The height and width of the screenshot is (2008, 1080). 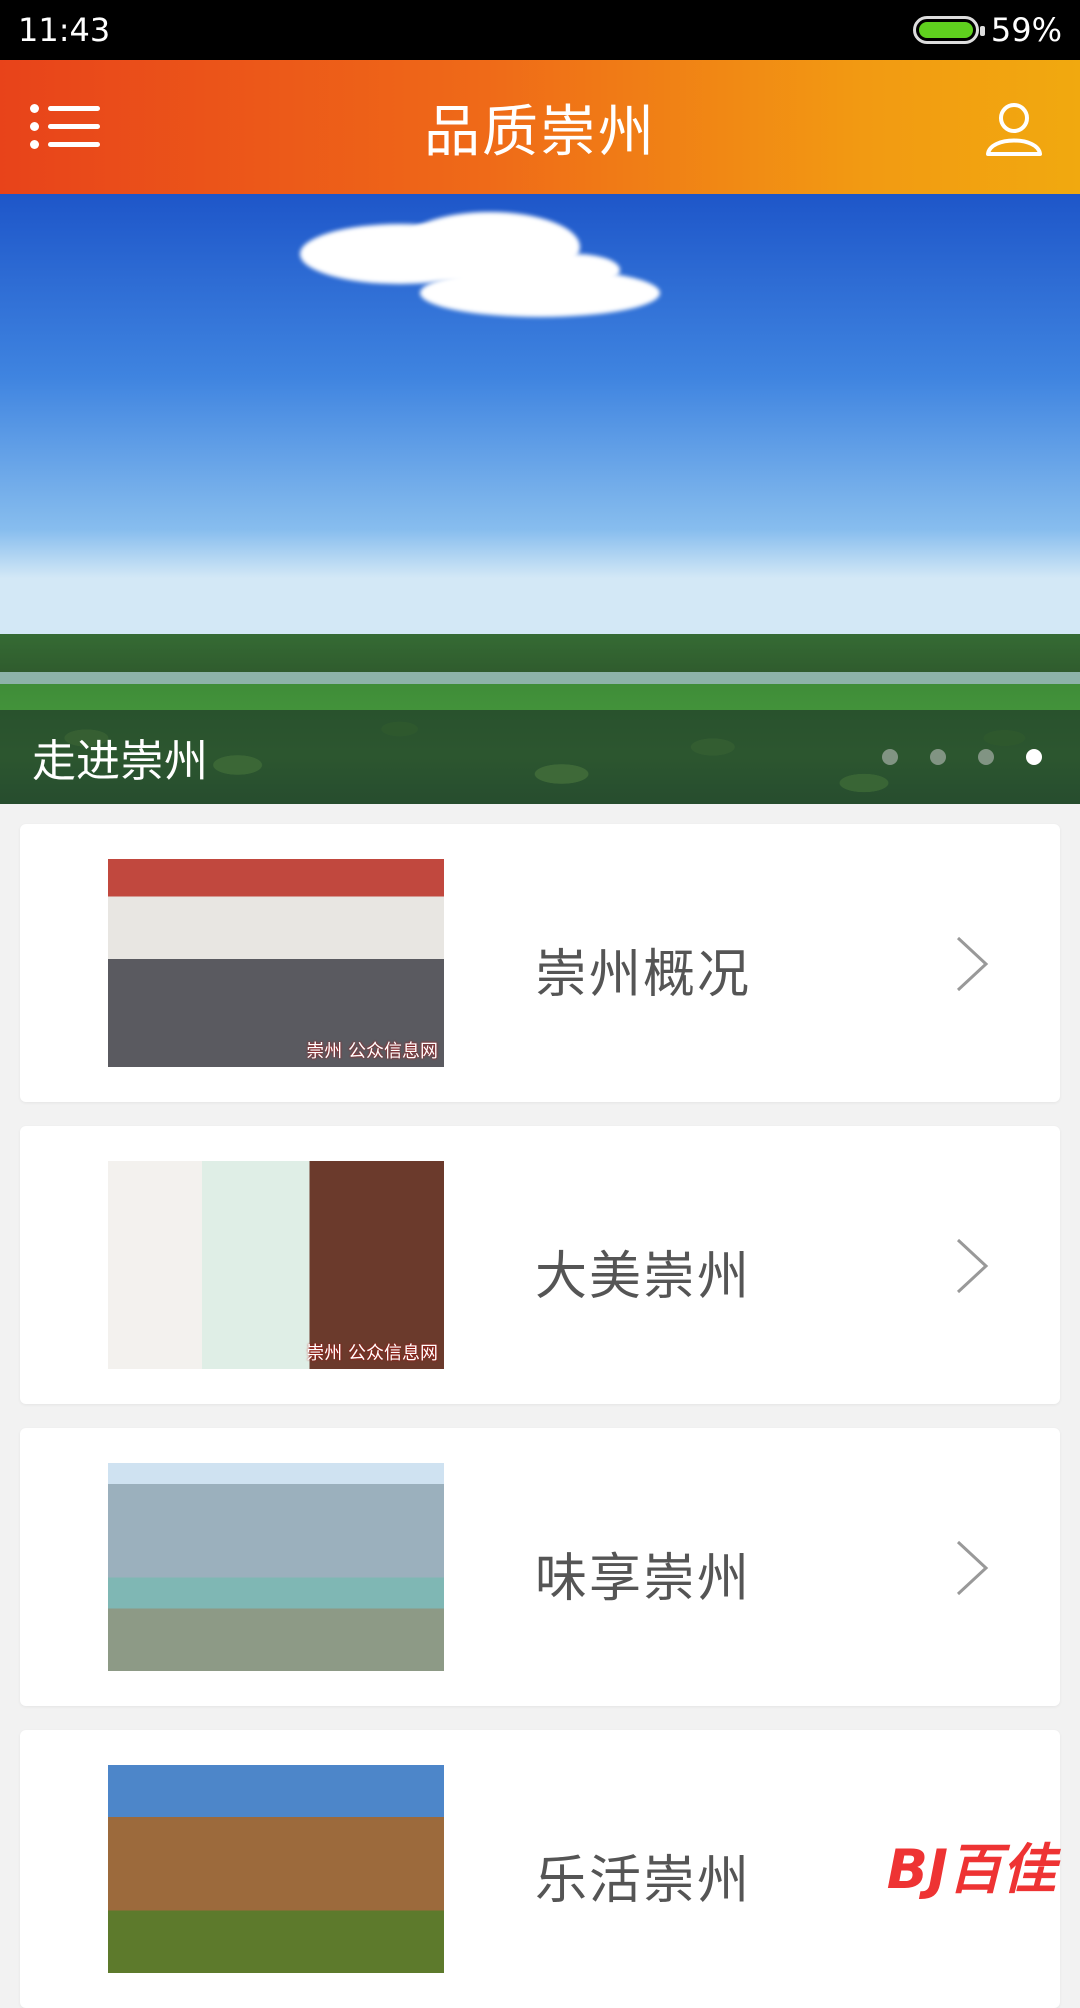 What do you see at coordinates (962, 757) in the screenshot?
I see `carousel-indicators` at bounding box center [962, 757].